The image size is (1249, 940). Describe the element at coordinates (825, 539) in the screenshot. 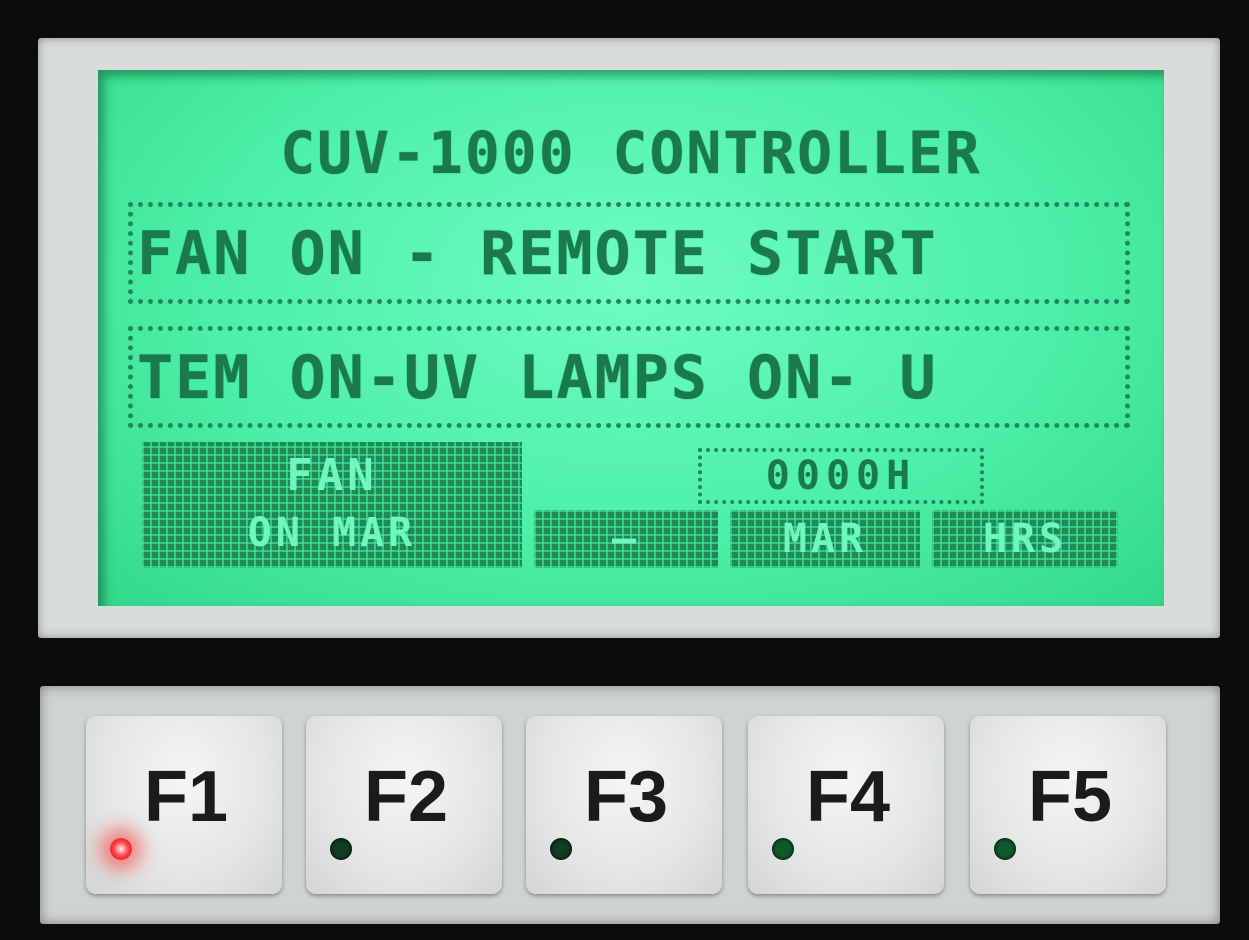

I see `softkey-mar-label: MAR` at that location.